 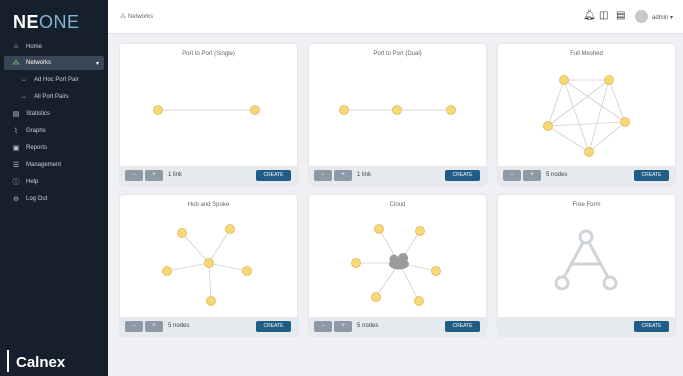 I want to click on breadcrumb: ⁂ Networks, so click(x=136, y=16).